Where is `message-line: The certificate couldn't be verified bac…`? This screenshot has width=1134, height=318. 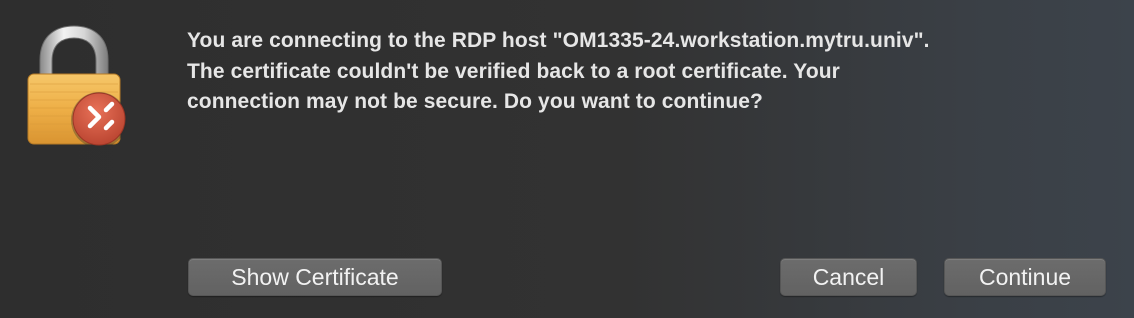
message-line: The certificate couldn't be verified bac… is located at coordinates (513, 71).